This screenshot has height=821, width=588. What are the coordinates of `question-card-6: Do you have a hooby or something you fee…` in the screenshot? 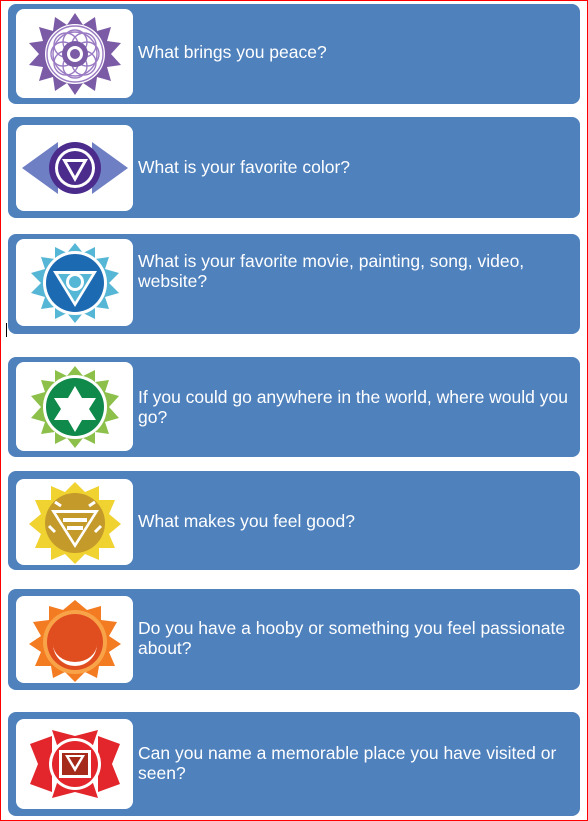 It's located at (294, 639).